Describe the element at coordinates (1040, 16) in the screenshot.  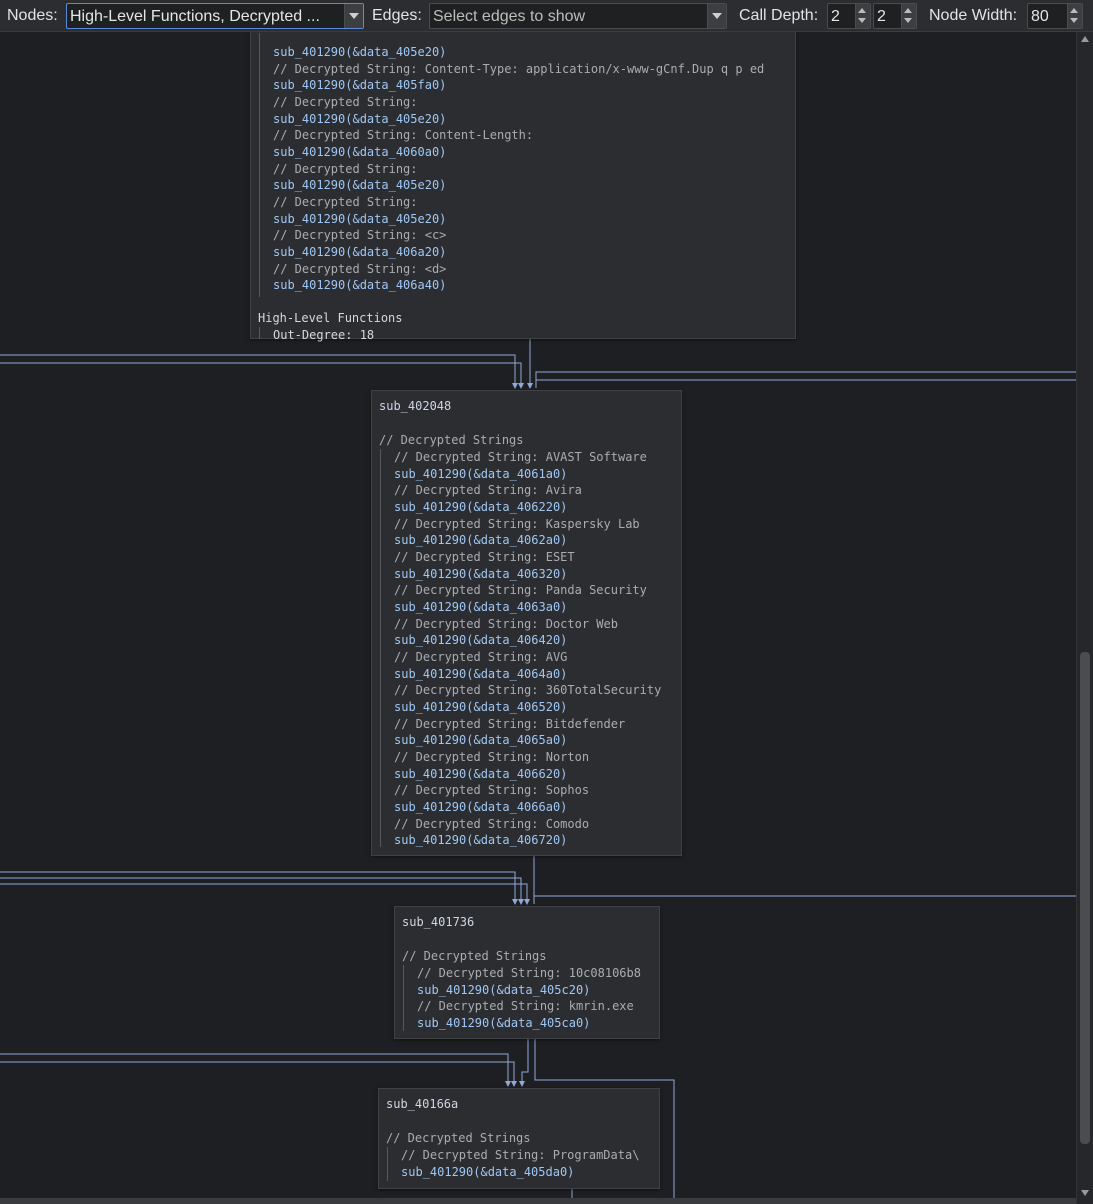
I see `node-width-value: 80` at that location.